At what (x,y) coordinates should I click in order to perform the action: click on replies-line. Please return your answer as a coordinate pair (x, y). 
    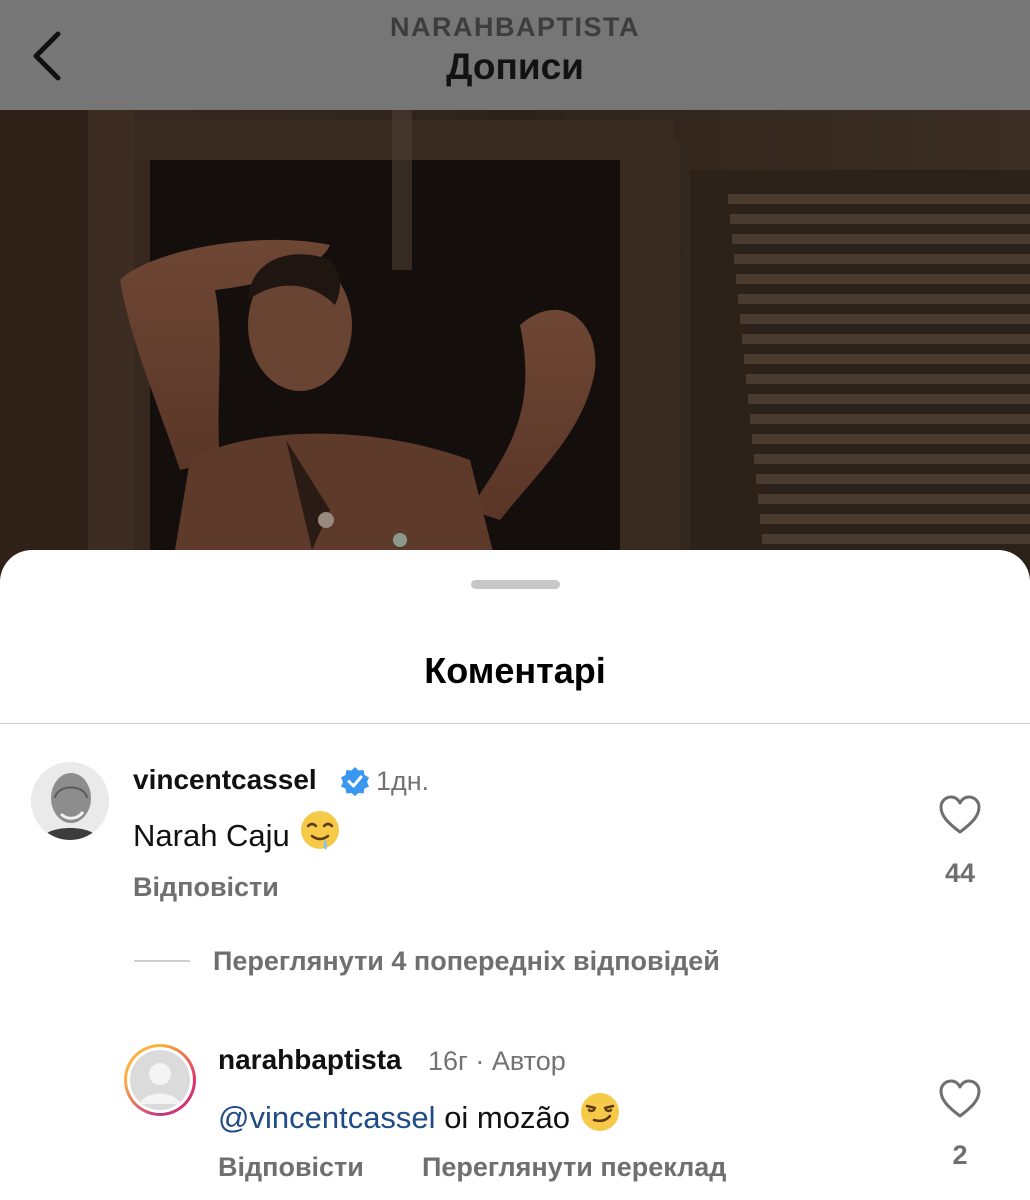
    Looking at the image, I should click on (162, 961).